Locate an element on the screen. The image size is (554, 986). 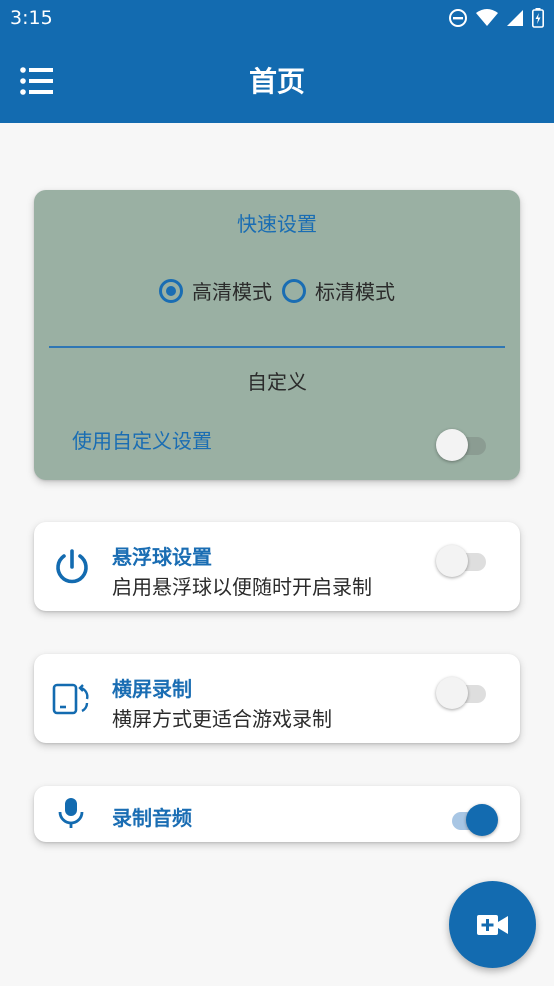
landscape-subtitle: 横屏方式更适合游戏录制 is located at coordinates (222, 719).